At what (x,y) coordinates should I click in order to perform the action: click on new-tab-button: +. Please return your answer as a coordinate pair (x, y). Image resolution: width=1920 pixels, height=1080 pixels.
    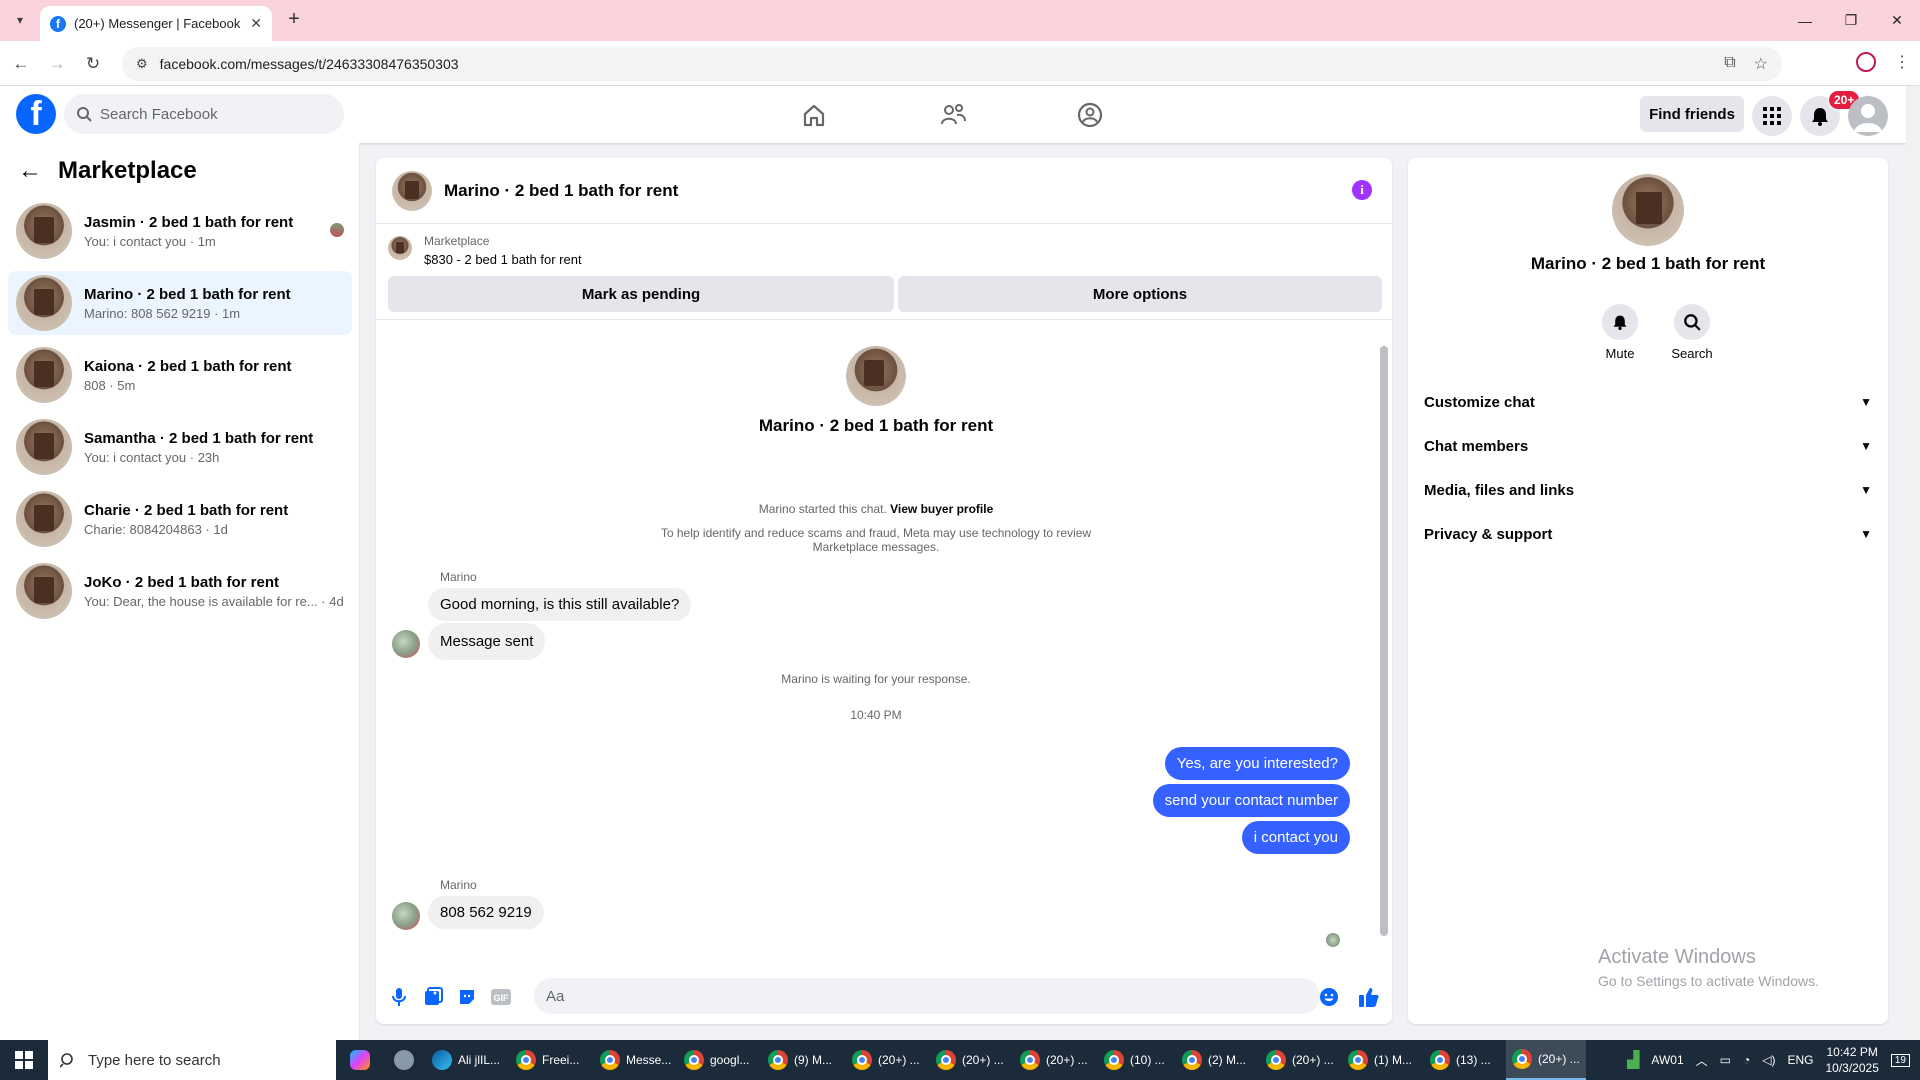
    Looking at the image, I should click on (294, 20).